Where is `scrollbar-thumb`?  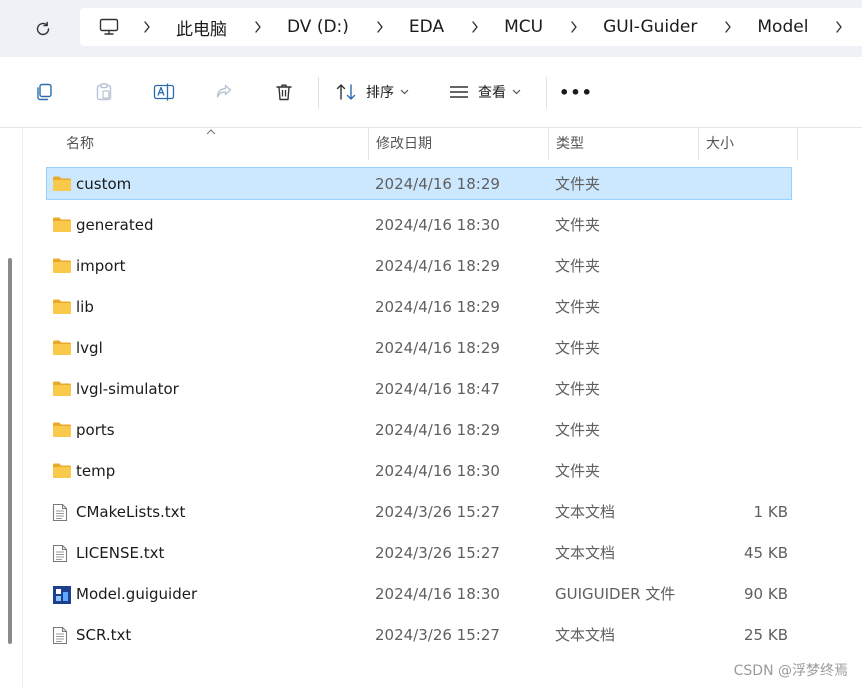 scrollbar-thumb is located at coordinates (10, 451).